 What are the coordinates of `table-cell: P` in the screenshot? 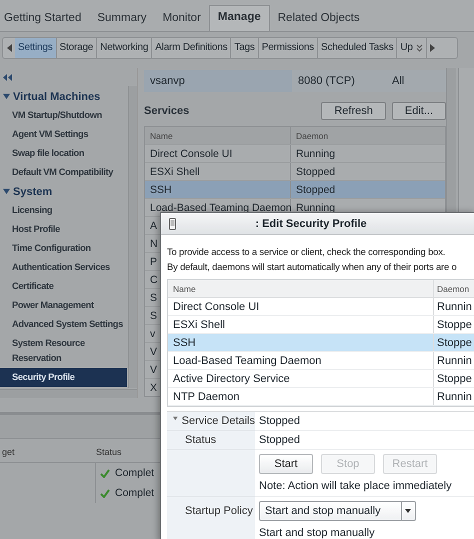 It's located at (154, 262).